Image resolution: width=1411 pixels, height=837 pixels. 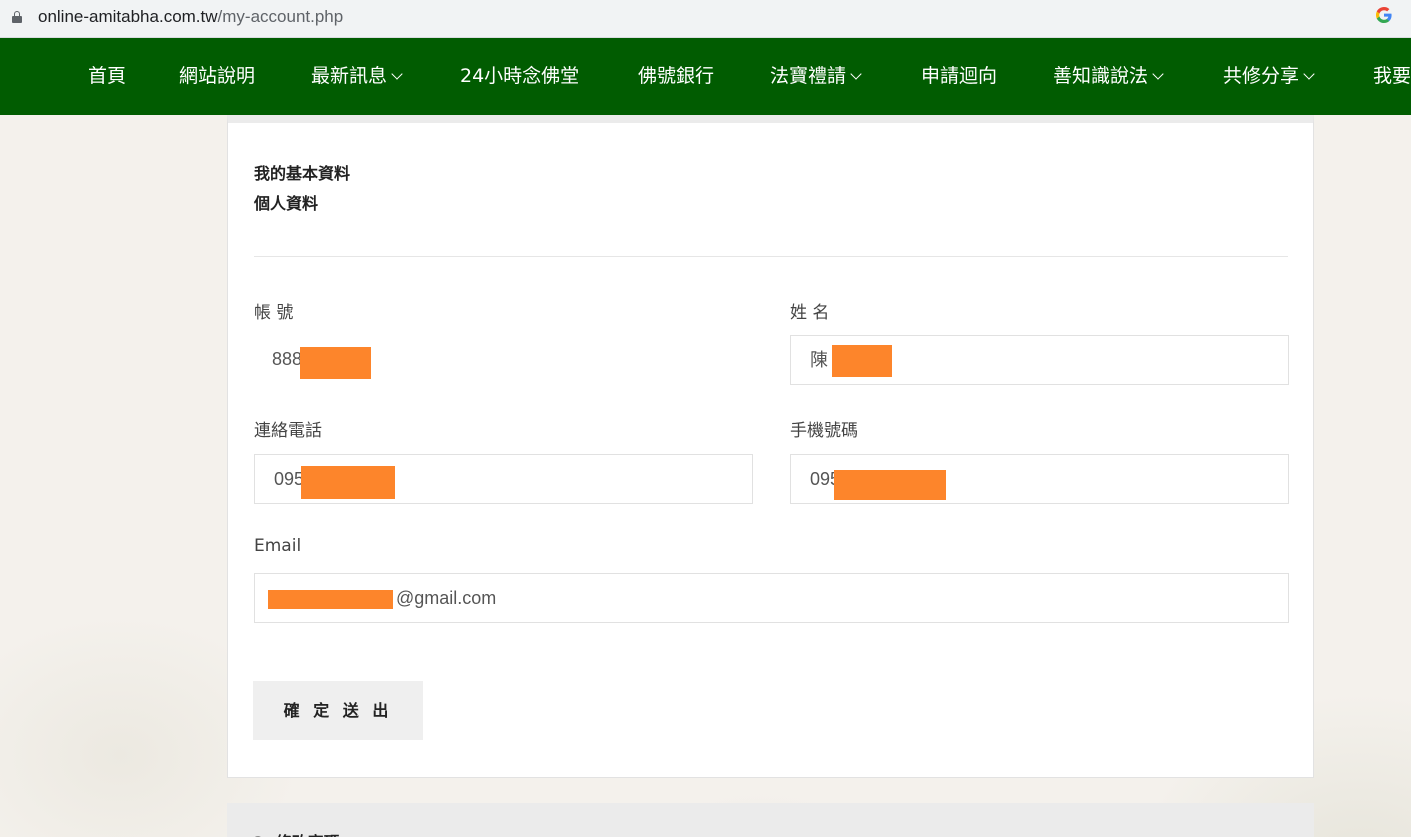 I want to click on nav-item-sharing: 共修分享, so click(x=1269, y=76).